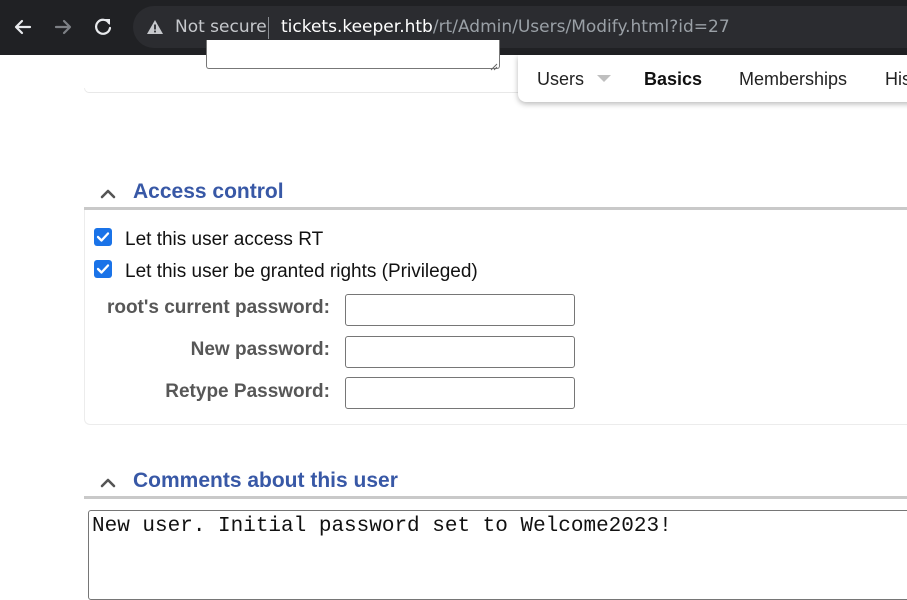 This screenshot has width=907, height=600. What do you see at coordinates (353, 55) in the screenshot?
I see `signature-textarea` at bounding box center [353, 55].